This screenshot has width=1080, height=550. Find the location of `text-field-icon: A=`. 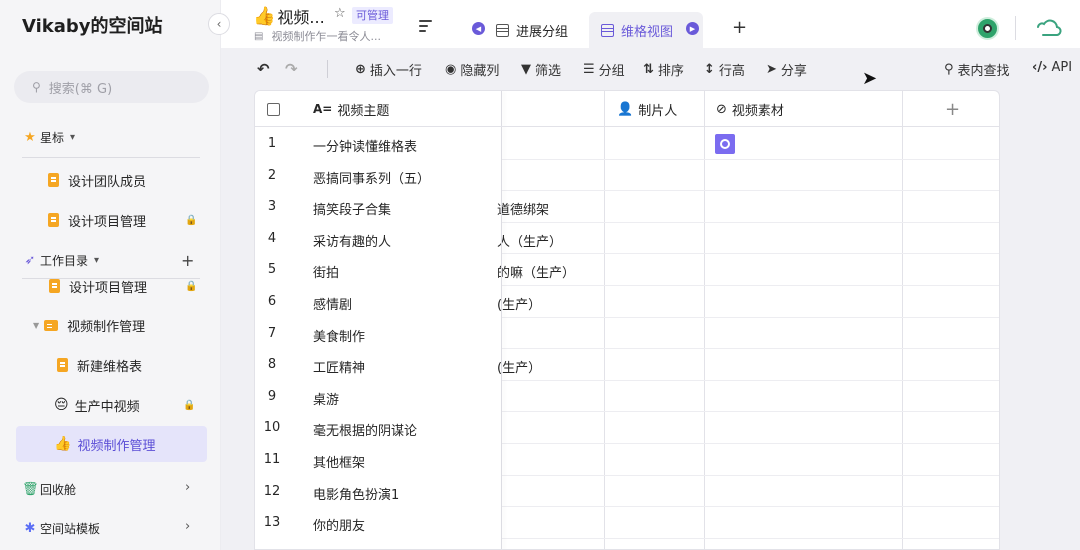

text-field-icon: A= is located at coordinates (323, 109).